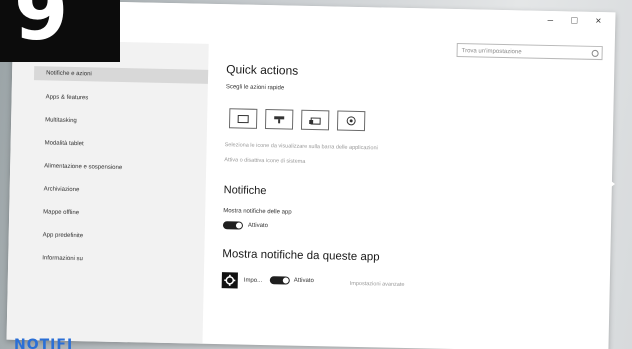  I want to click on quick-action-tile-settings, so click(351, 121).